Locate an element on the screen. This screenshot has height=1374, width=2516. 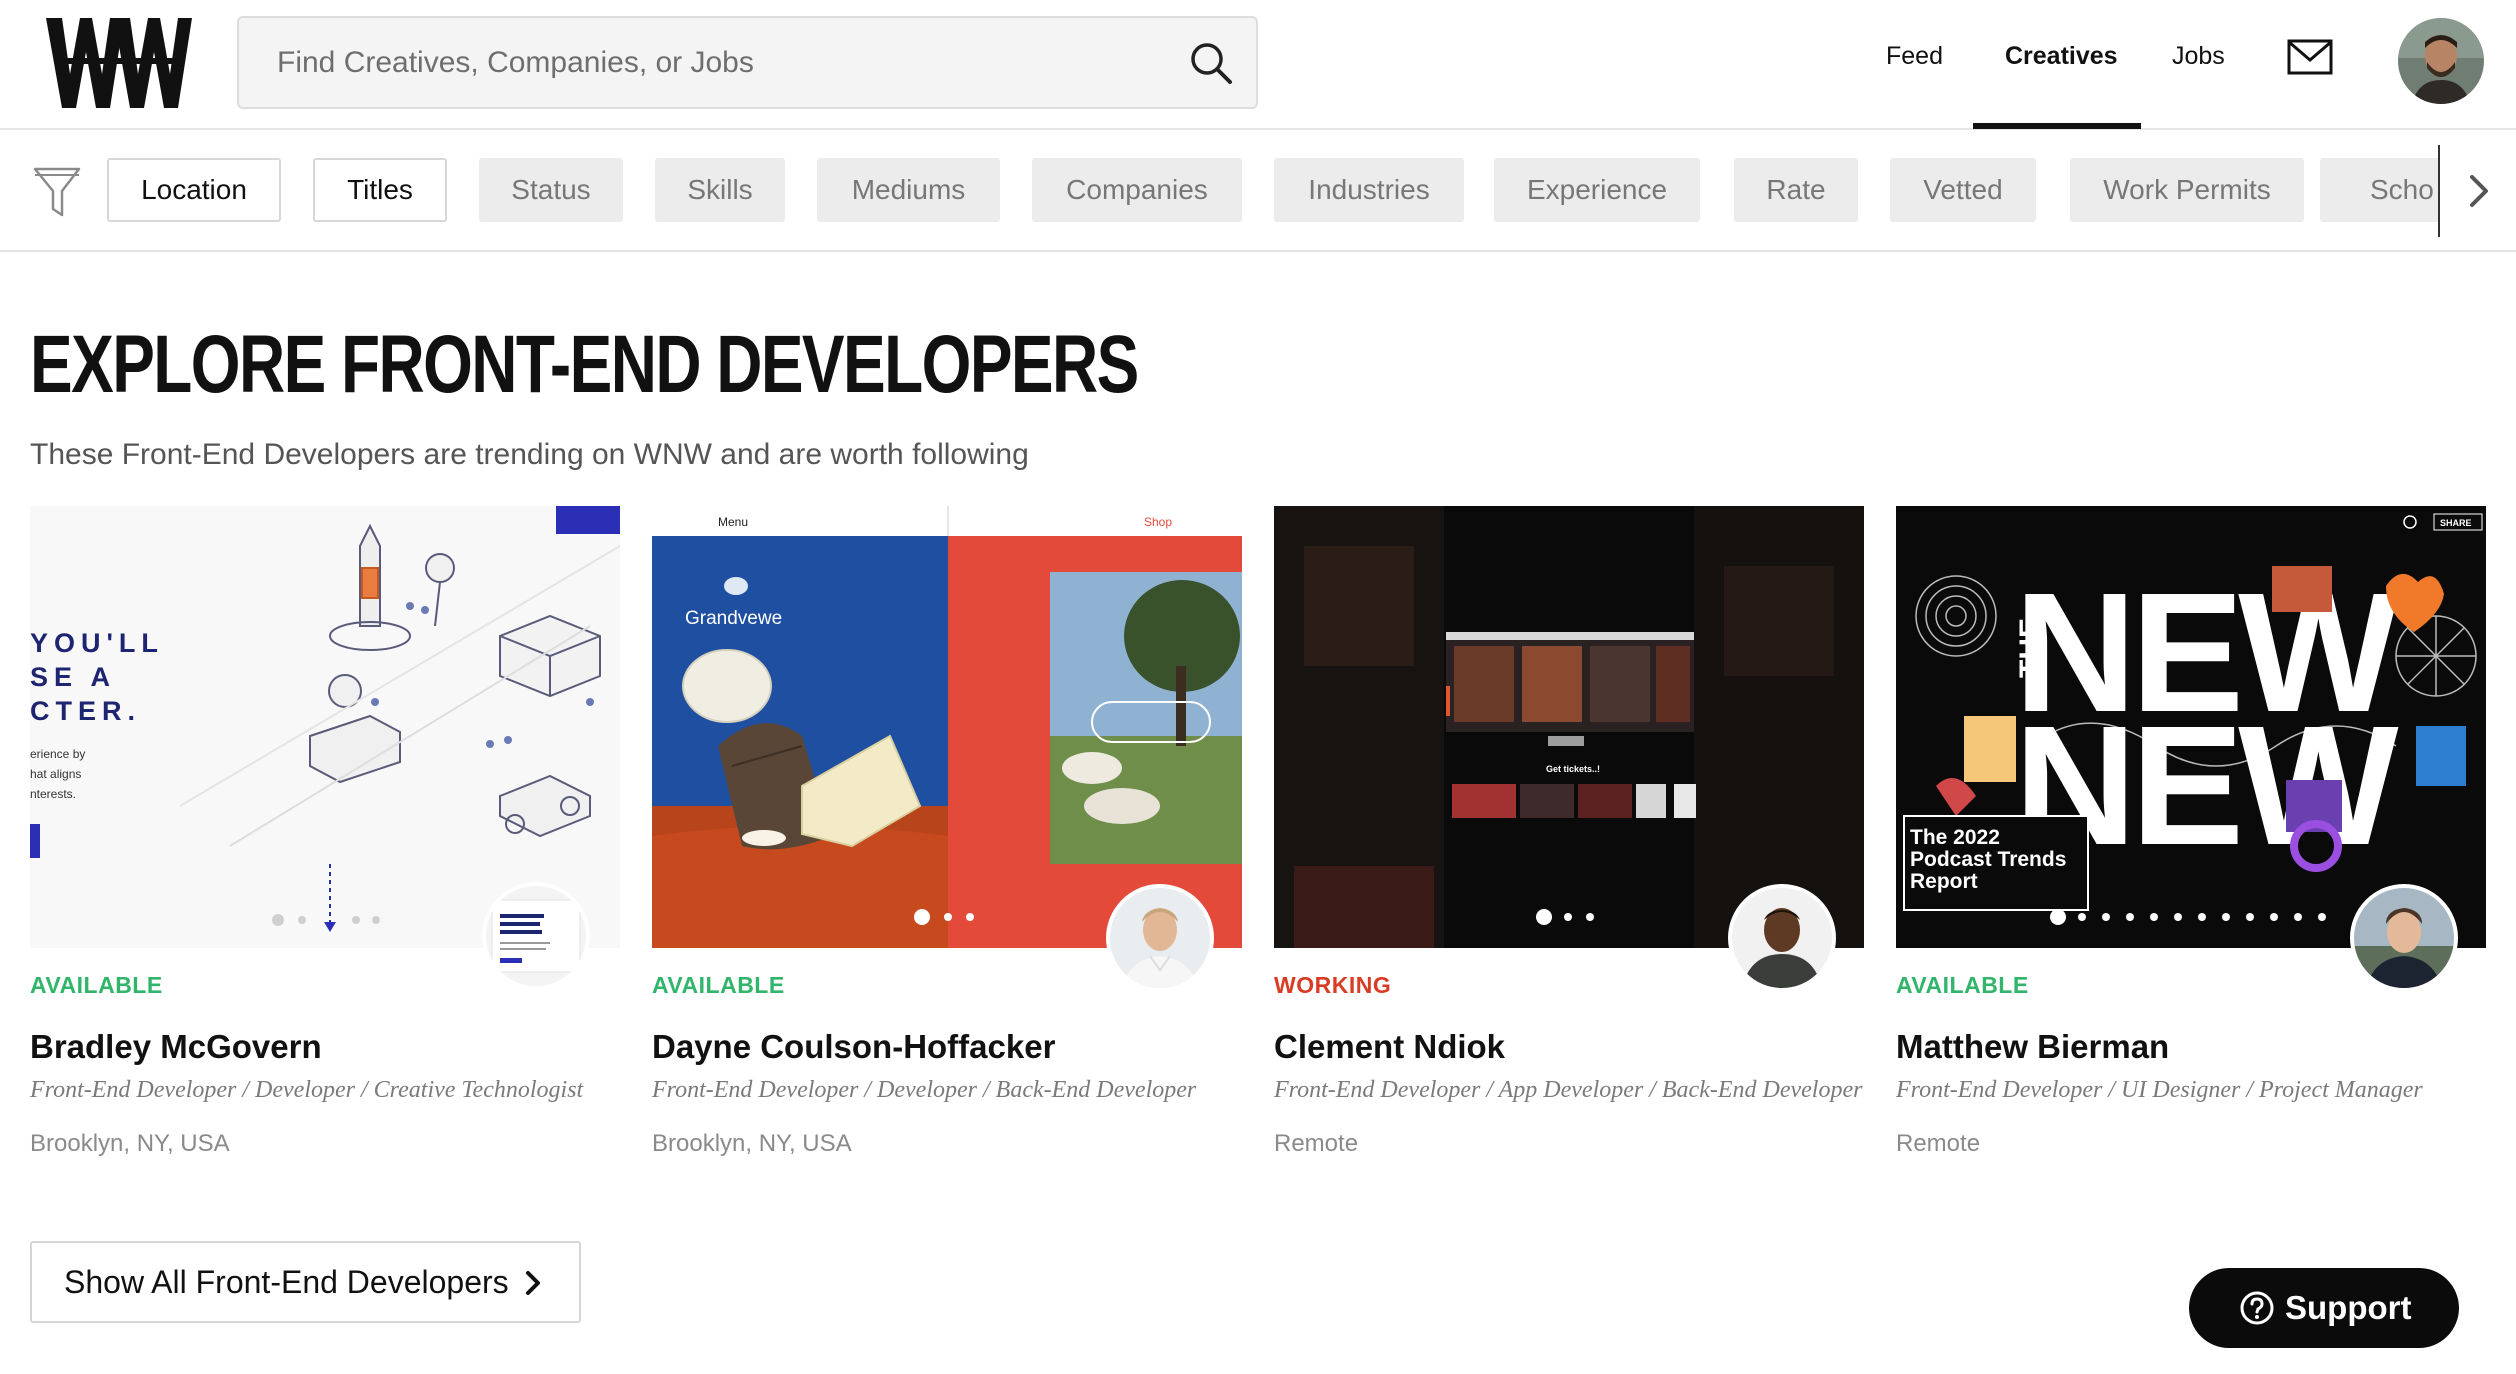
filter-chip-schools: Scho is located at coordinates (2380, 190).